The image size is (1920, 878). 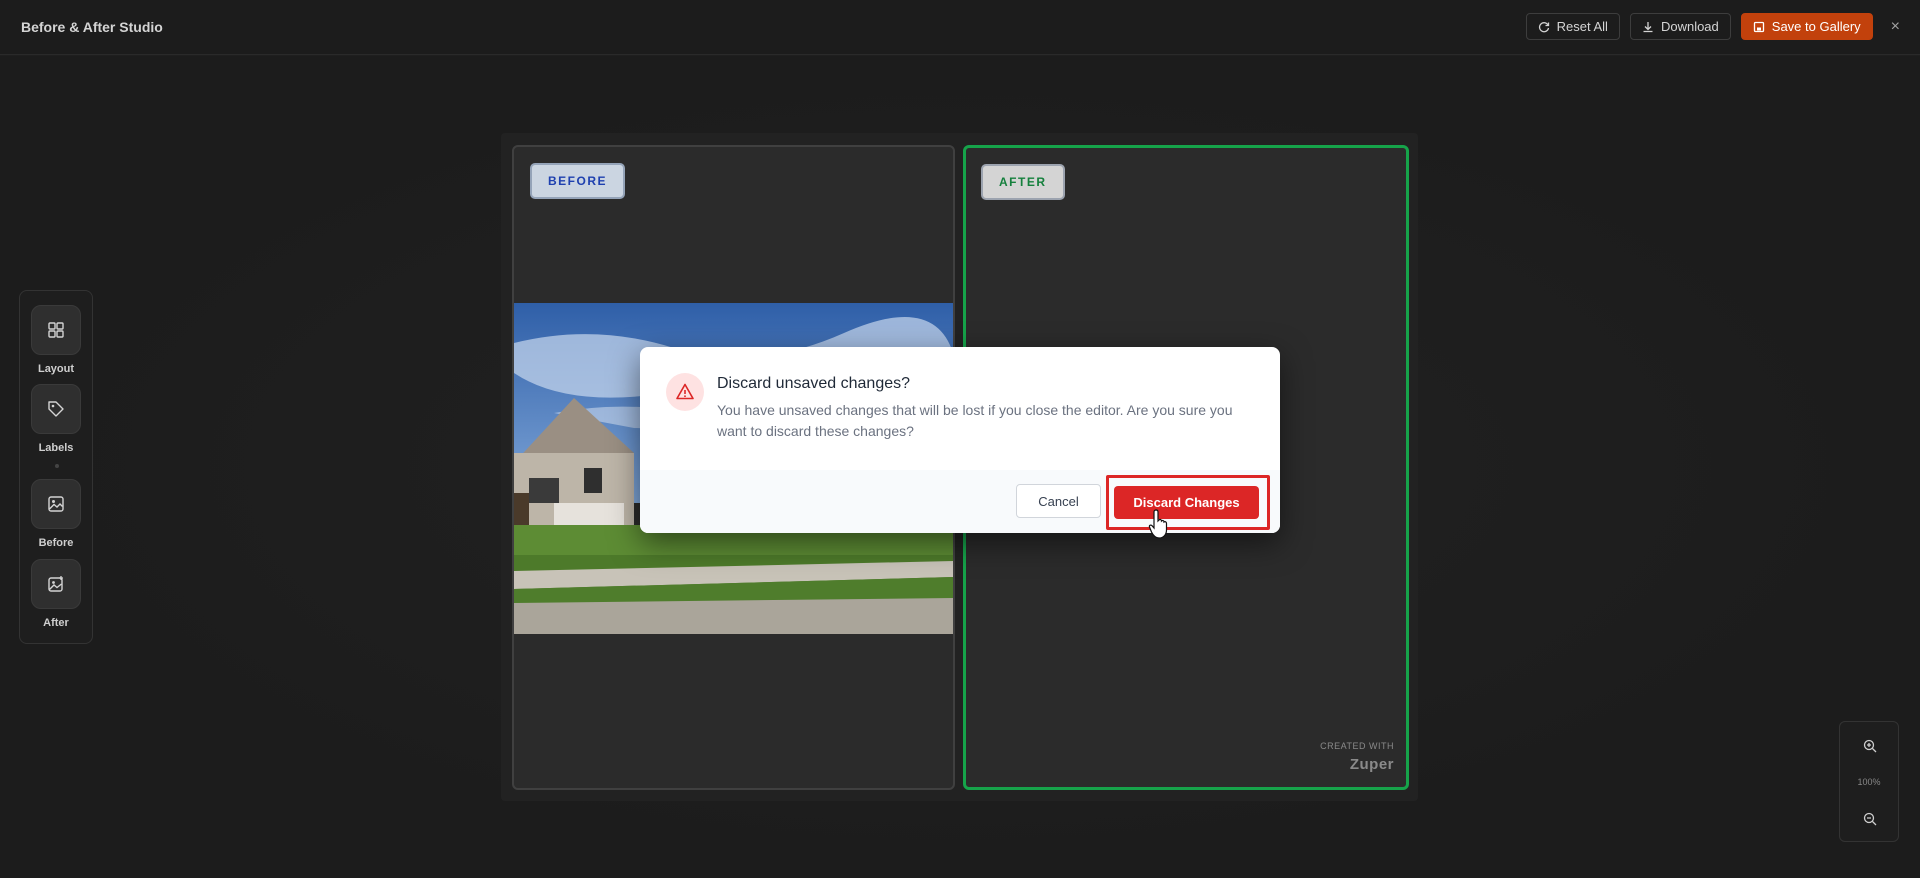 I want to click on discard-changes-button: Discard Changes, so click(x=1186, y=502).